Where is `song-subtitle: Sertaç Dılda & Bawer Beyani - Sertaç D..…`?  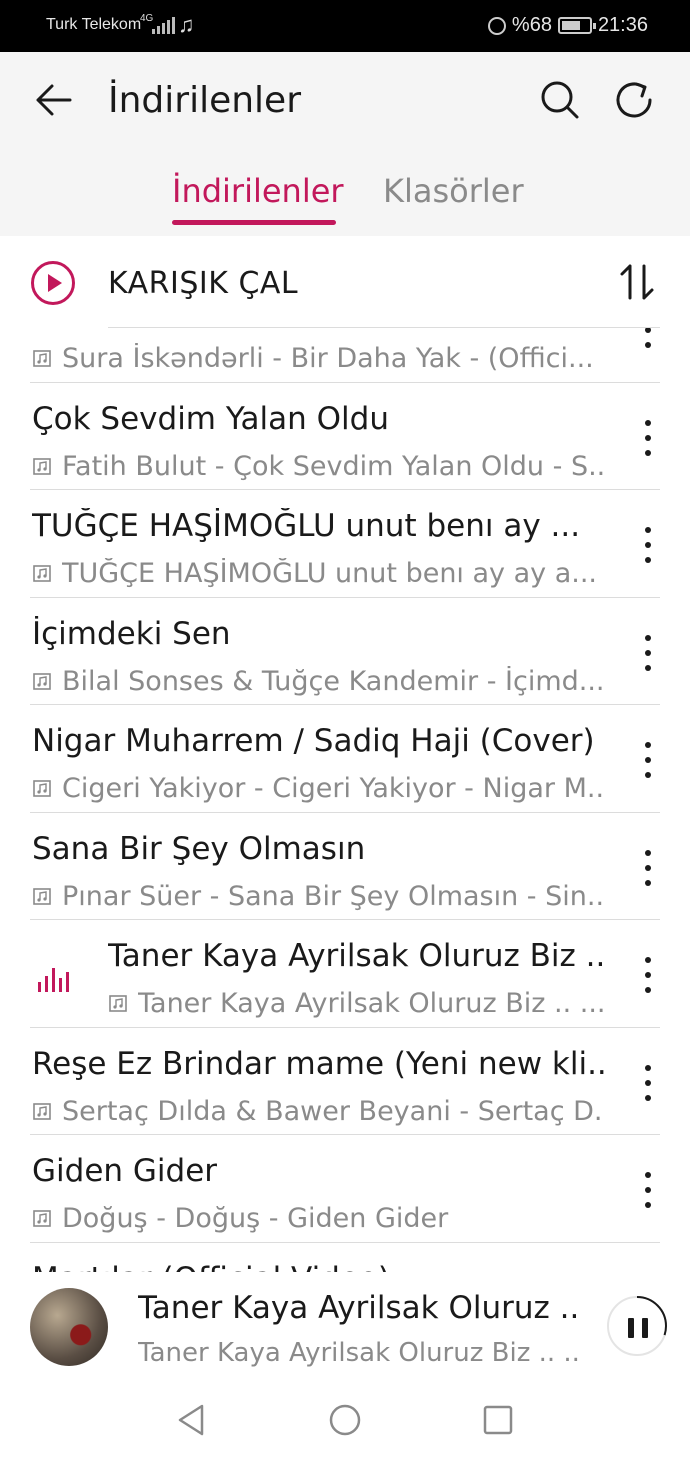 song-subtitle: Sertaç Dılda & Bawer Beyani - Sertaç D..… is located at coordinates (333, 1111).